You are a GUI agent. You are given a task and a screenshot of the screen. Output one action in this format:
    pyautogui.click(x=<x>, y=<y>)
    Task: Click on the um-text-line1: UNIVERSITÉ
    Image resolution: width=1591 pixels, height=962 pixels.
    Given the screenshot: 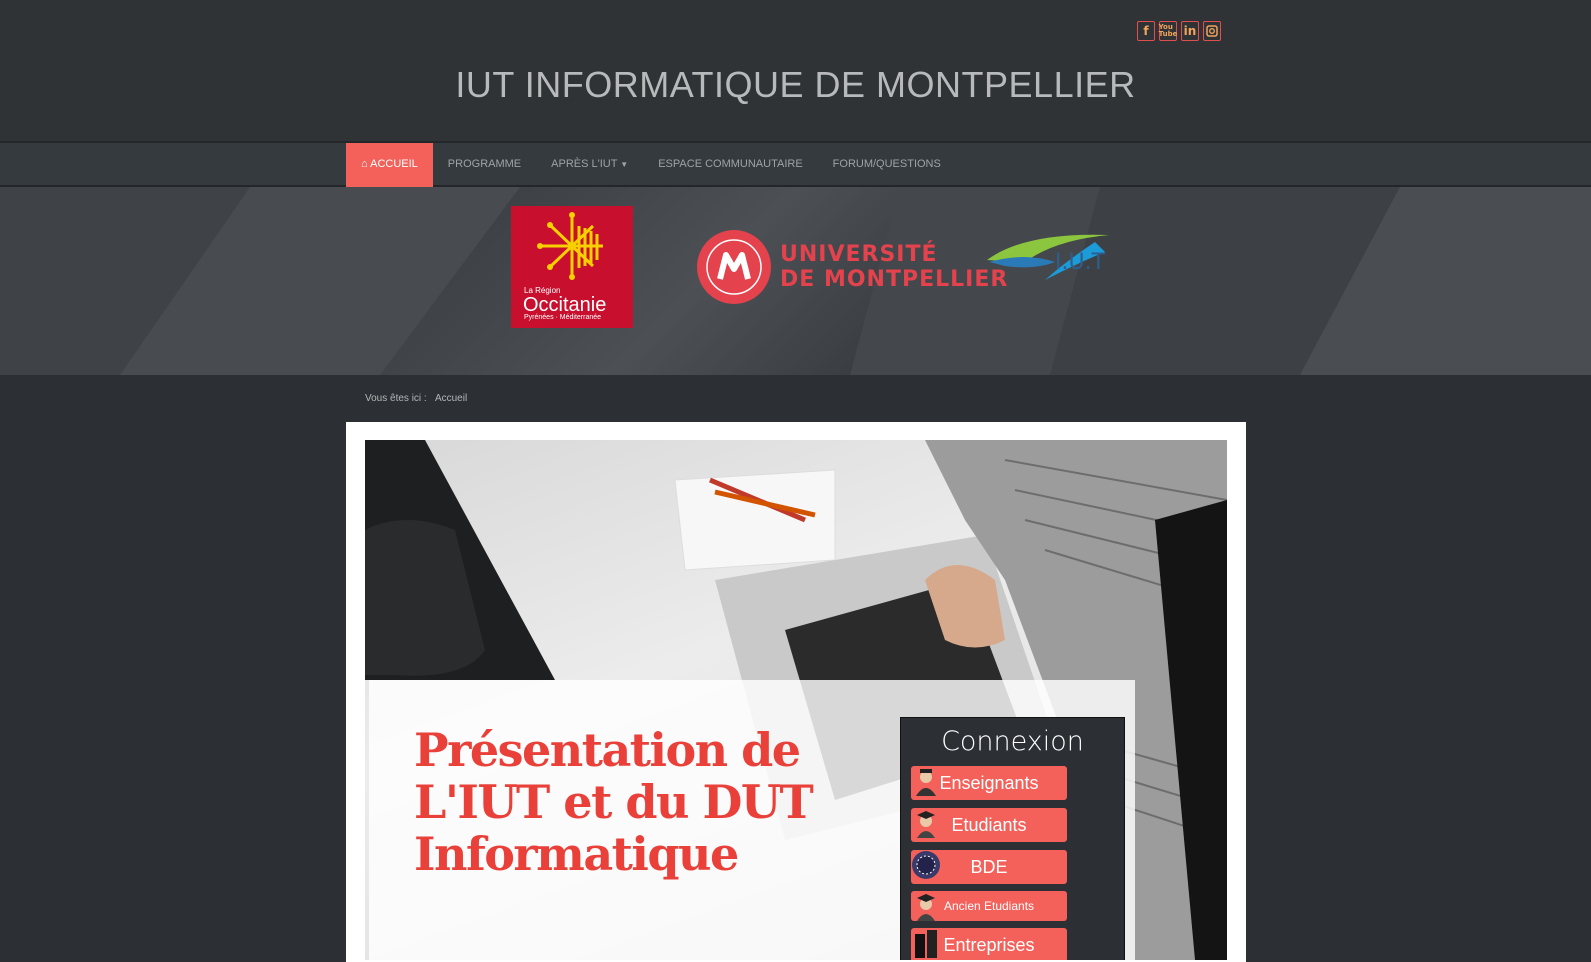 What is the action you would take?
    pyautogui.click(x=859, y=254)
    